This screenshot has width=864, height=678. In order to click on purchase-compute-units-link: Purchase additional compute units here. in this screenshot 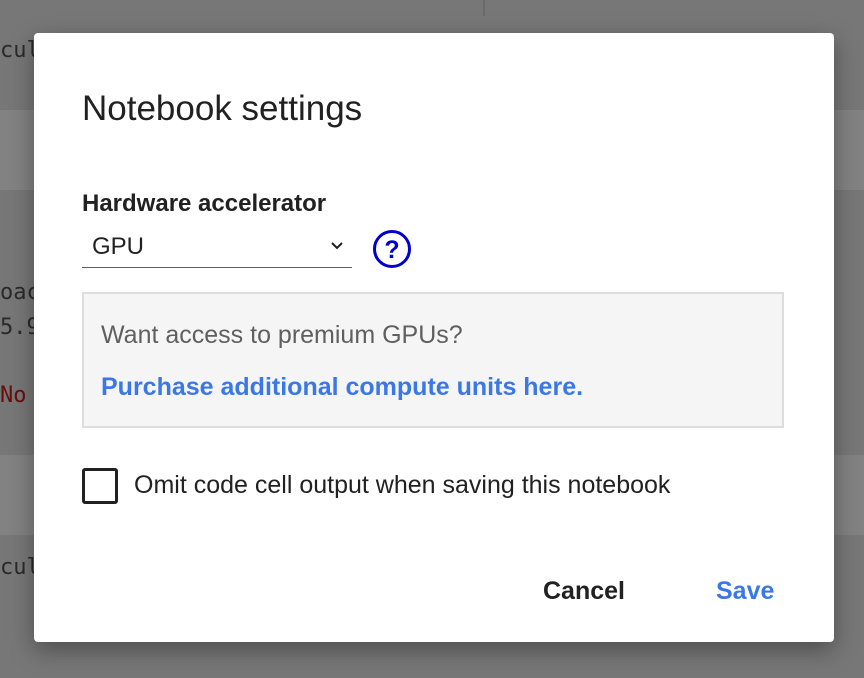, I will do `click(342, 387)`.